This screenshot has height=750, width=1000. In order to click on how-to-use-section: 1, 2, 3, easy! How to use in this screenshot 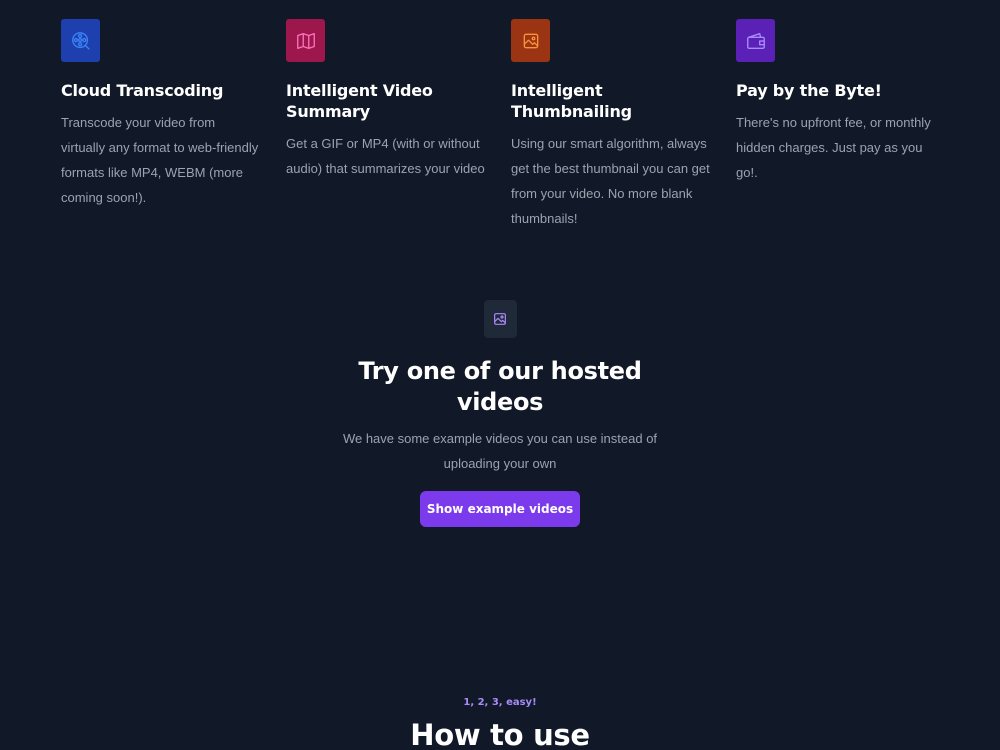, I will do `click(500, 722)`.